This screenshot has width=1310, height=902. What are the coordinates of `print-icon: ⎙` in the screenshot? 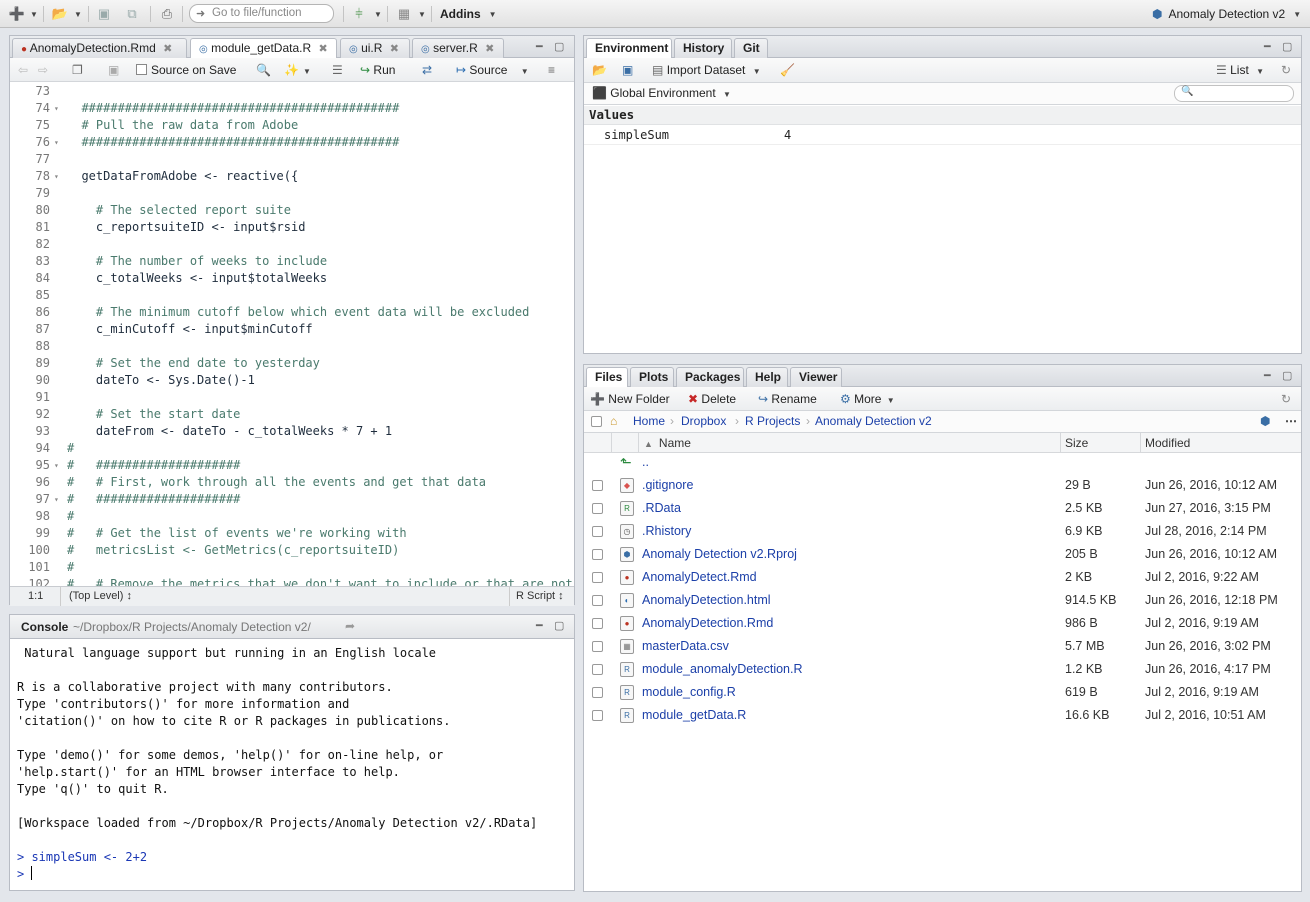 It's located at (167, 14).